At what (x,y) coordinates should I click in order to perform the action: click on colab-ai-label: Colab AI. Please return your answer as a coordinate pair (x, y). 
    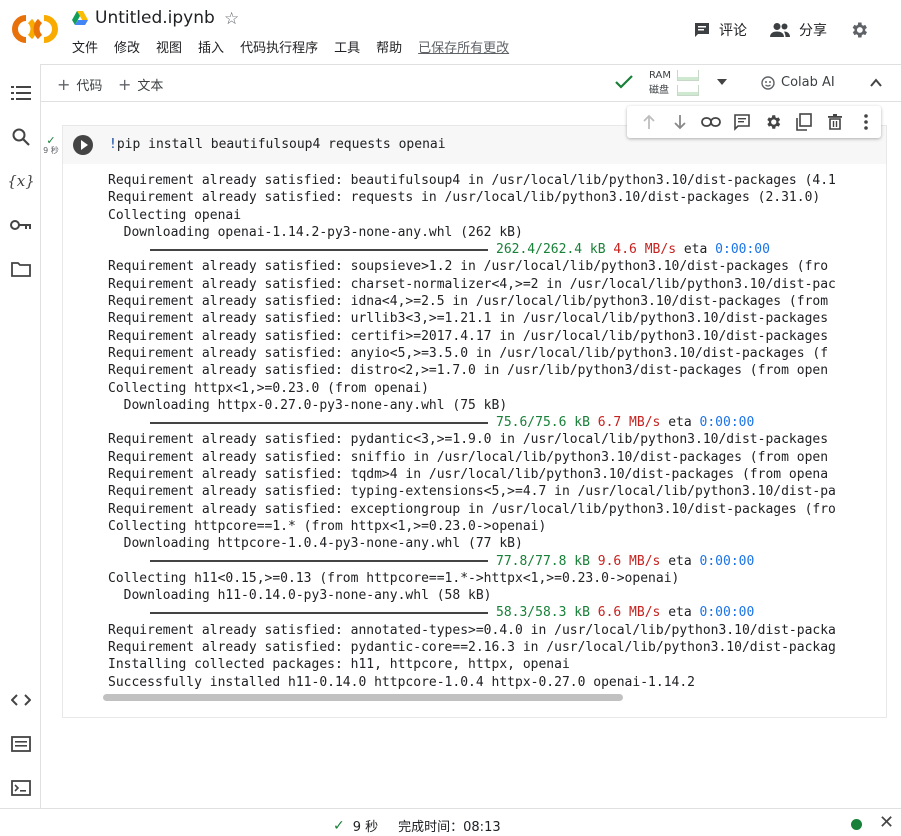
    Looking at the image, I should click on (808, 82).